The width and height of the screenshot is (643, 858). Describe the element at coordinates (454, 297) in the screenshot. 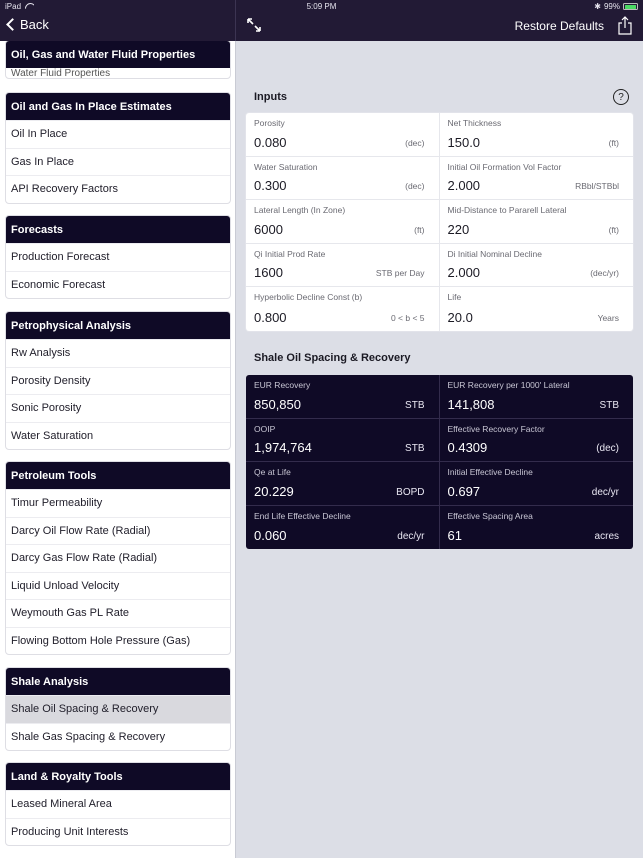

I see `field-label: Life` at that location.